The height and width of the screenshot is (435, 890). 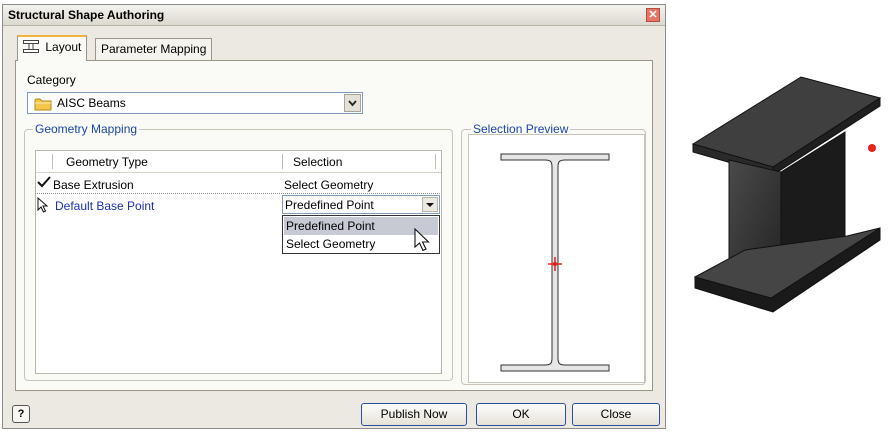 I want to click on selection-preview-canvas, so click(x=556, y=258).